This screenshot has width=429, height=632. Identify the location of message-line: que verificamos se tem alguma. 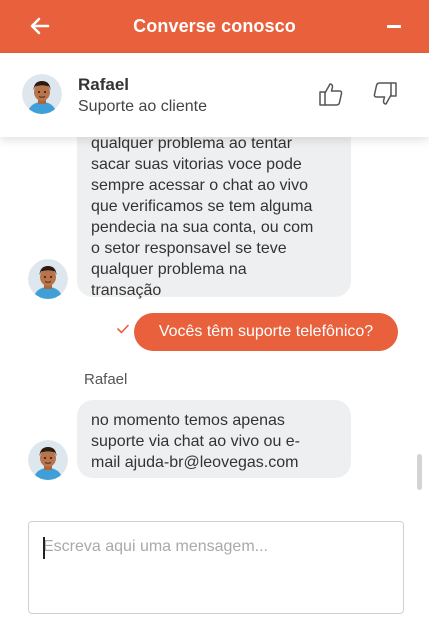
(202, 206).